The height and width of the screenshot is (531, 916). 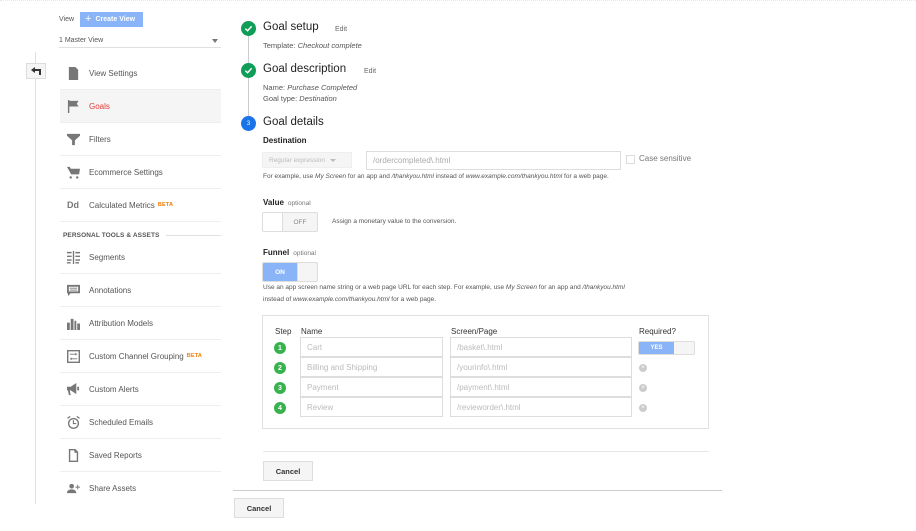 I want to click on bar-chart-icon, so click(x=73, y=323).